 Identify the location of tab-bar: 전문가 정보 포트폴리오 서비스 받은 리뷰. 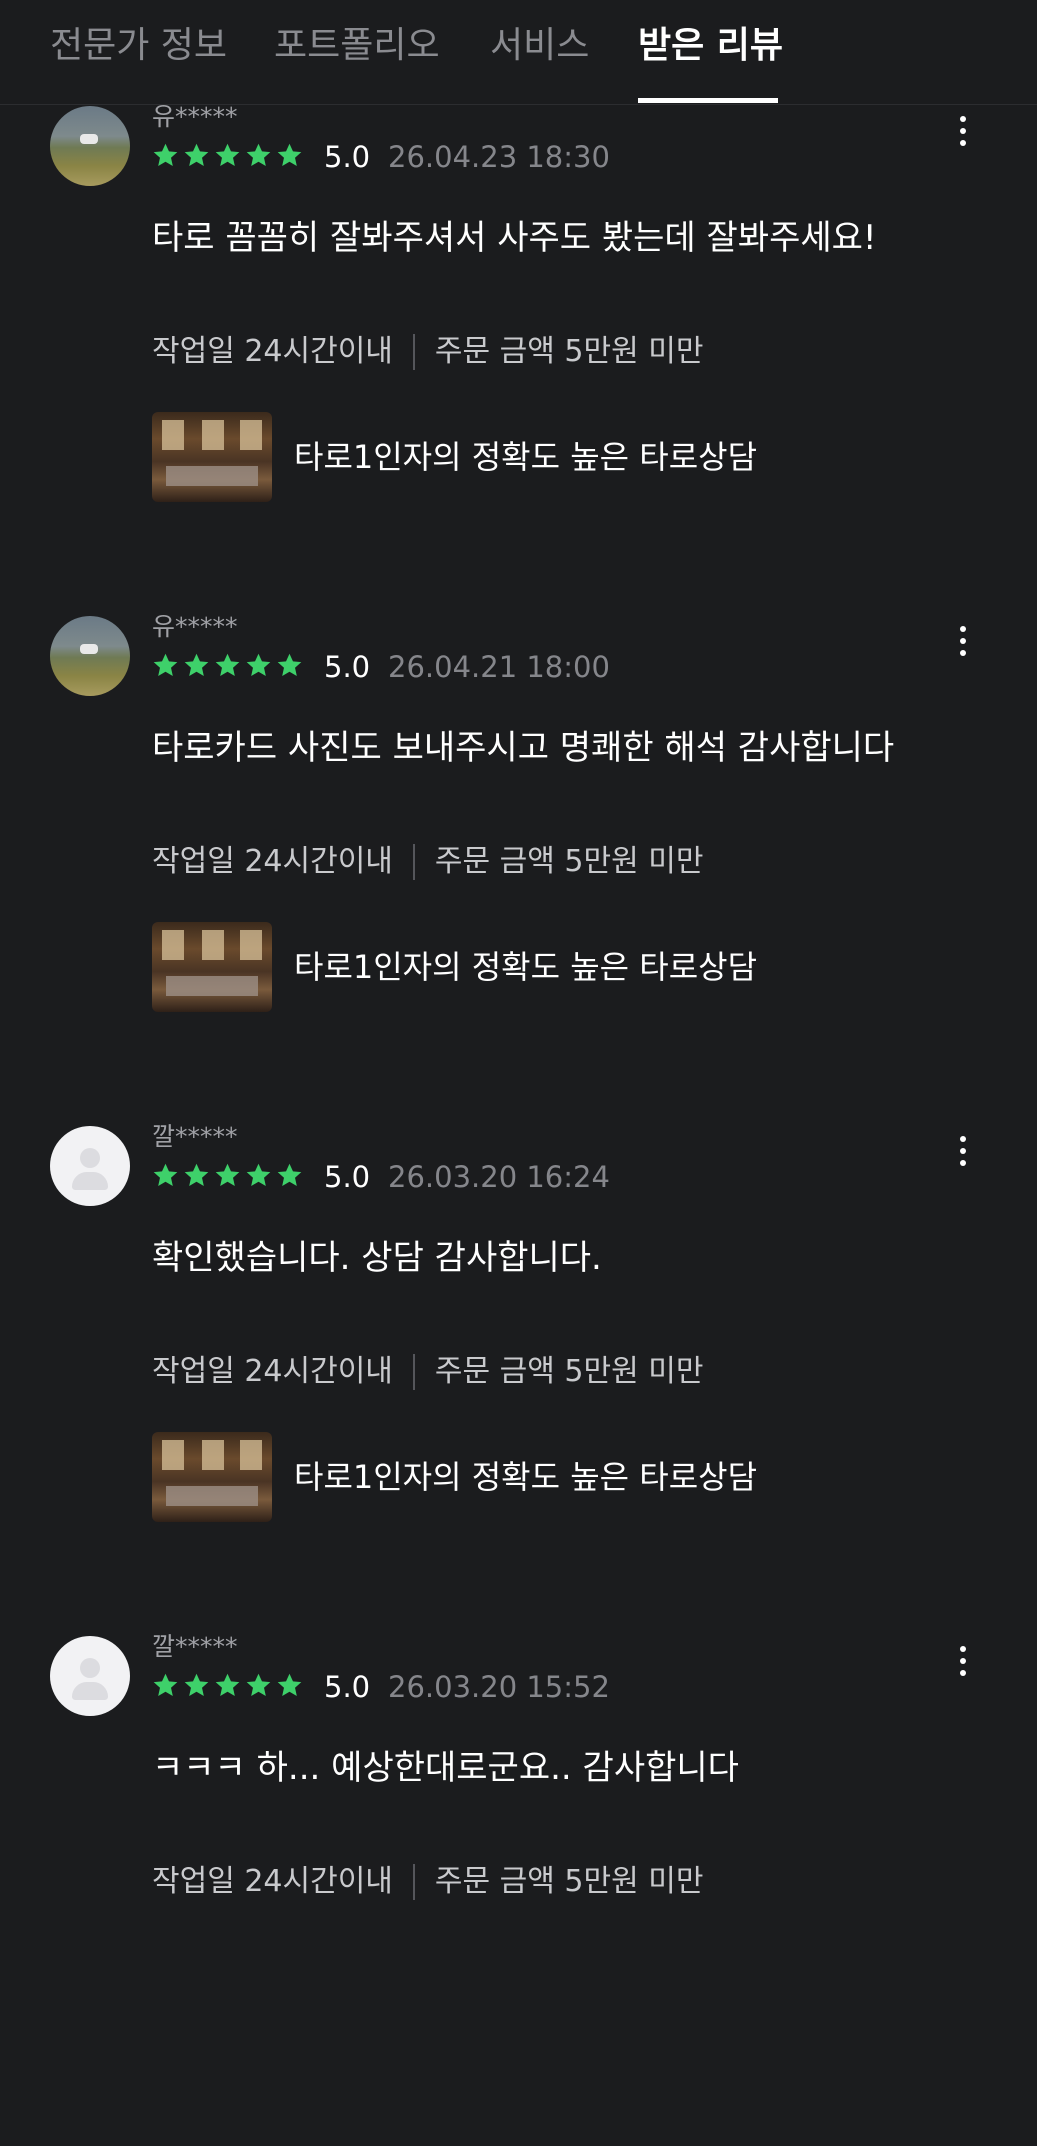
(518, 52).